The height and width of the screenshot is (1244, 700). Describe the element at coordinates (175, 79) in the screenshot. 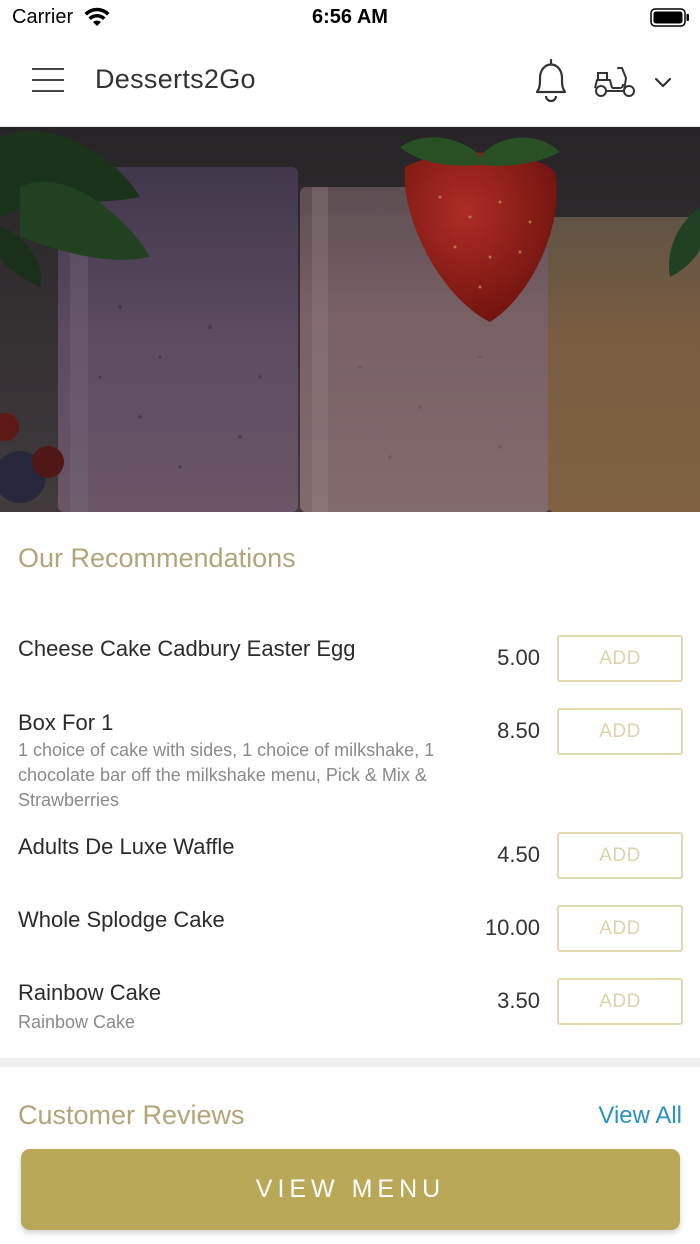

I see `app-title: Desserts2Go` at that location.